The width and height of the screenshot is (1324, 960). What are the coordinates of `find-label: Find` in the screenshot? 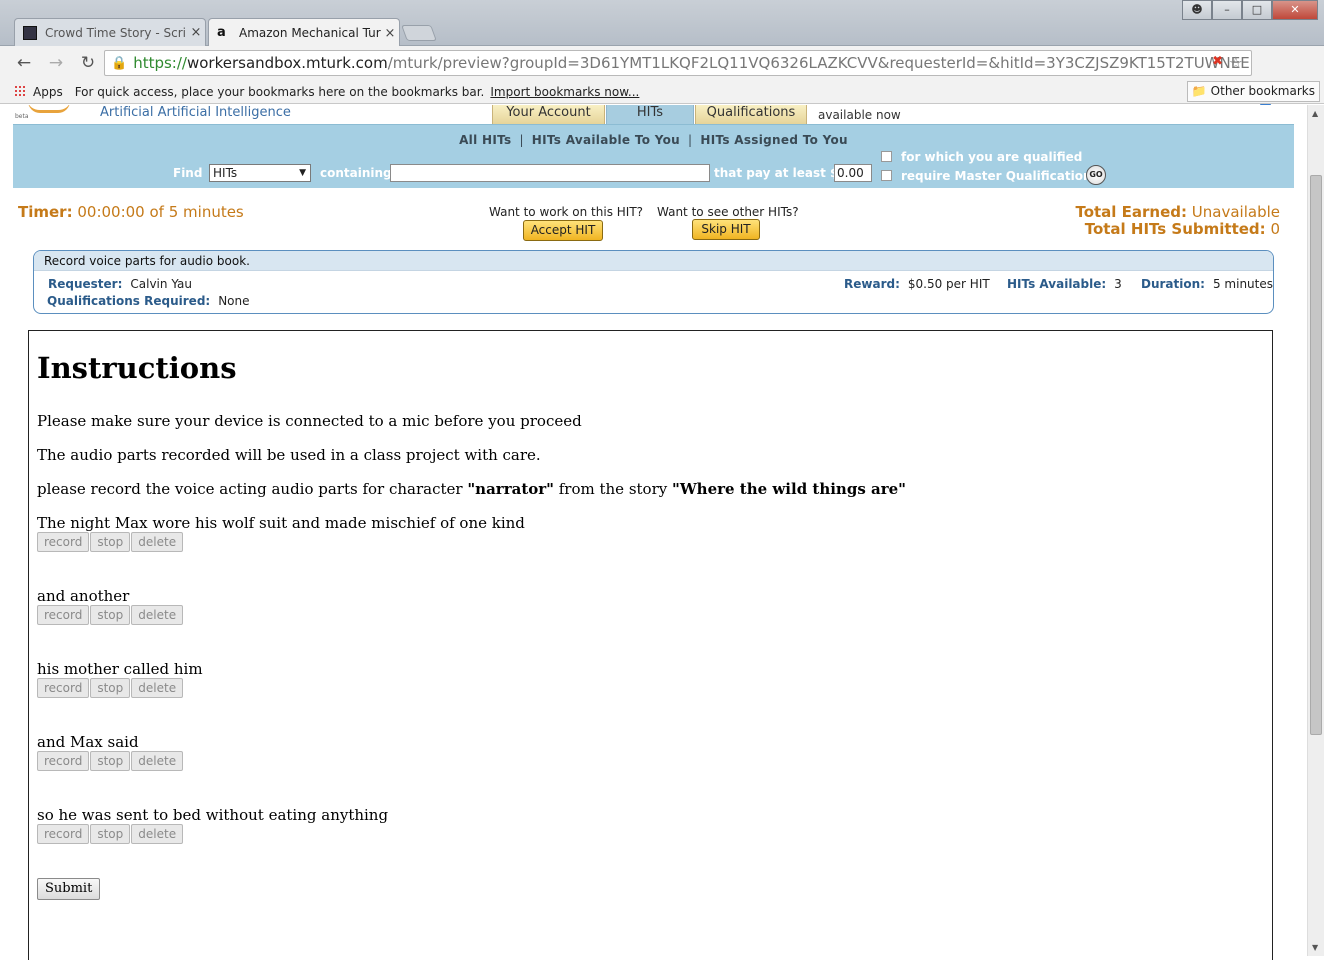 It's located at (188, 173).